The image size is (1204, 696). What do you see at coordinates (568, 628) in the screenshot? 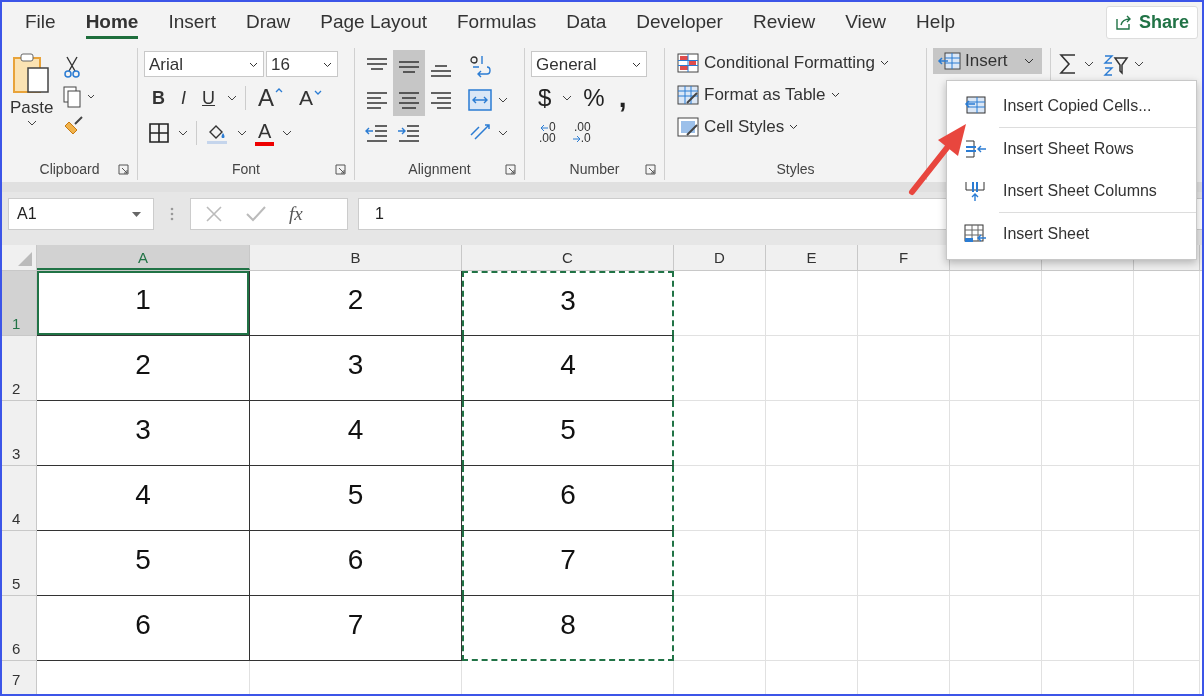
I see `table-cell: 8` at bounding box center [568, 628].